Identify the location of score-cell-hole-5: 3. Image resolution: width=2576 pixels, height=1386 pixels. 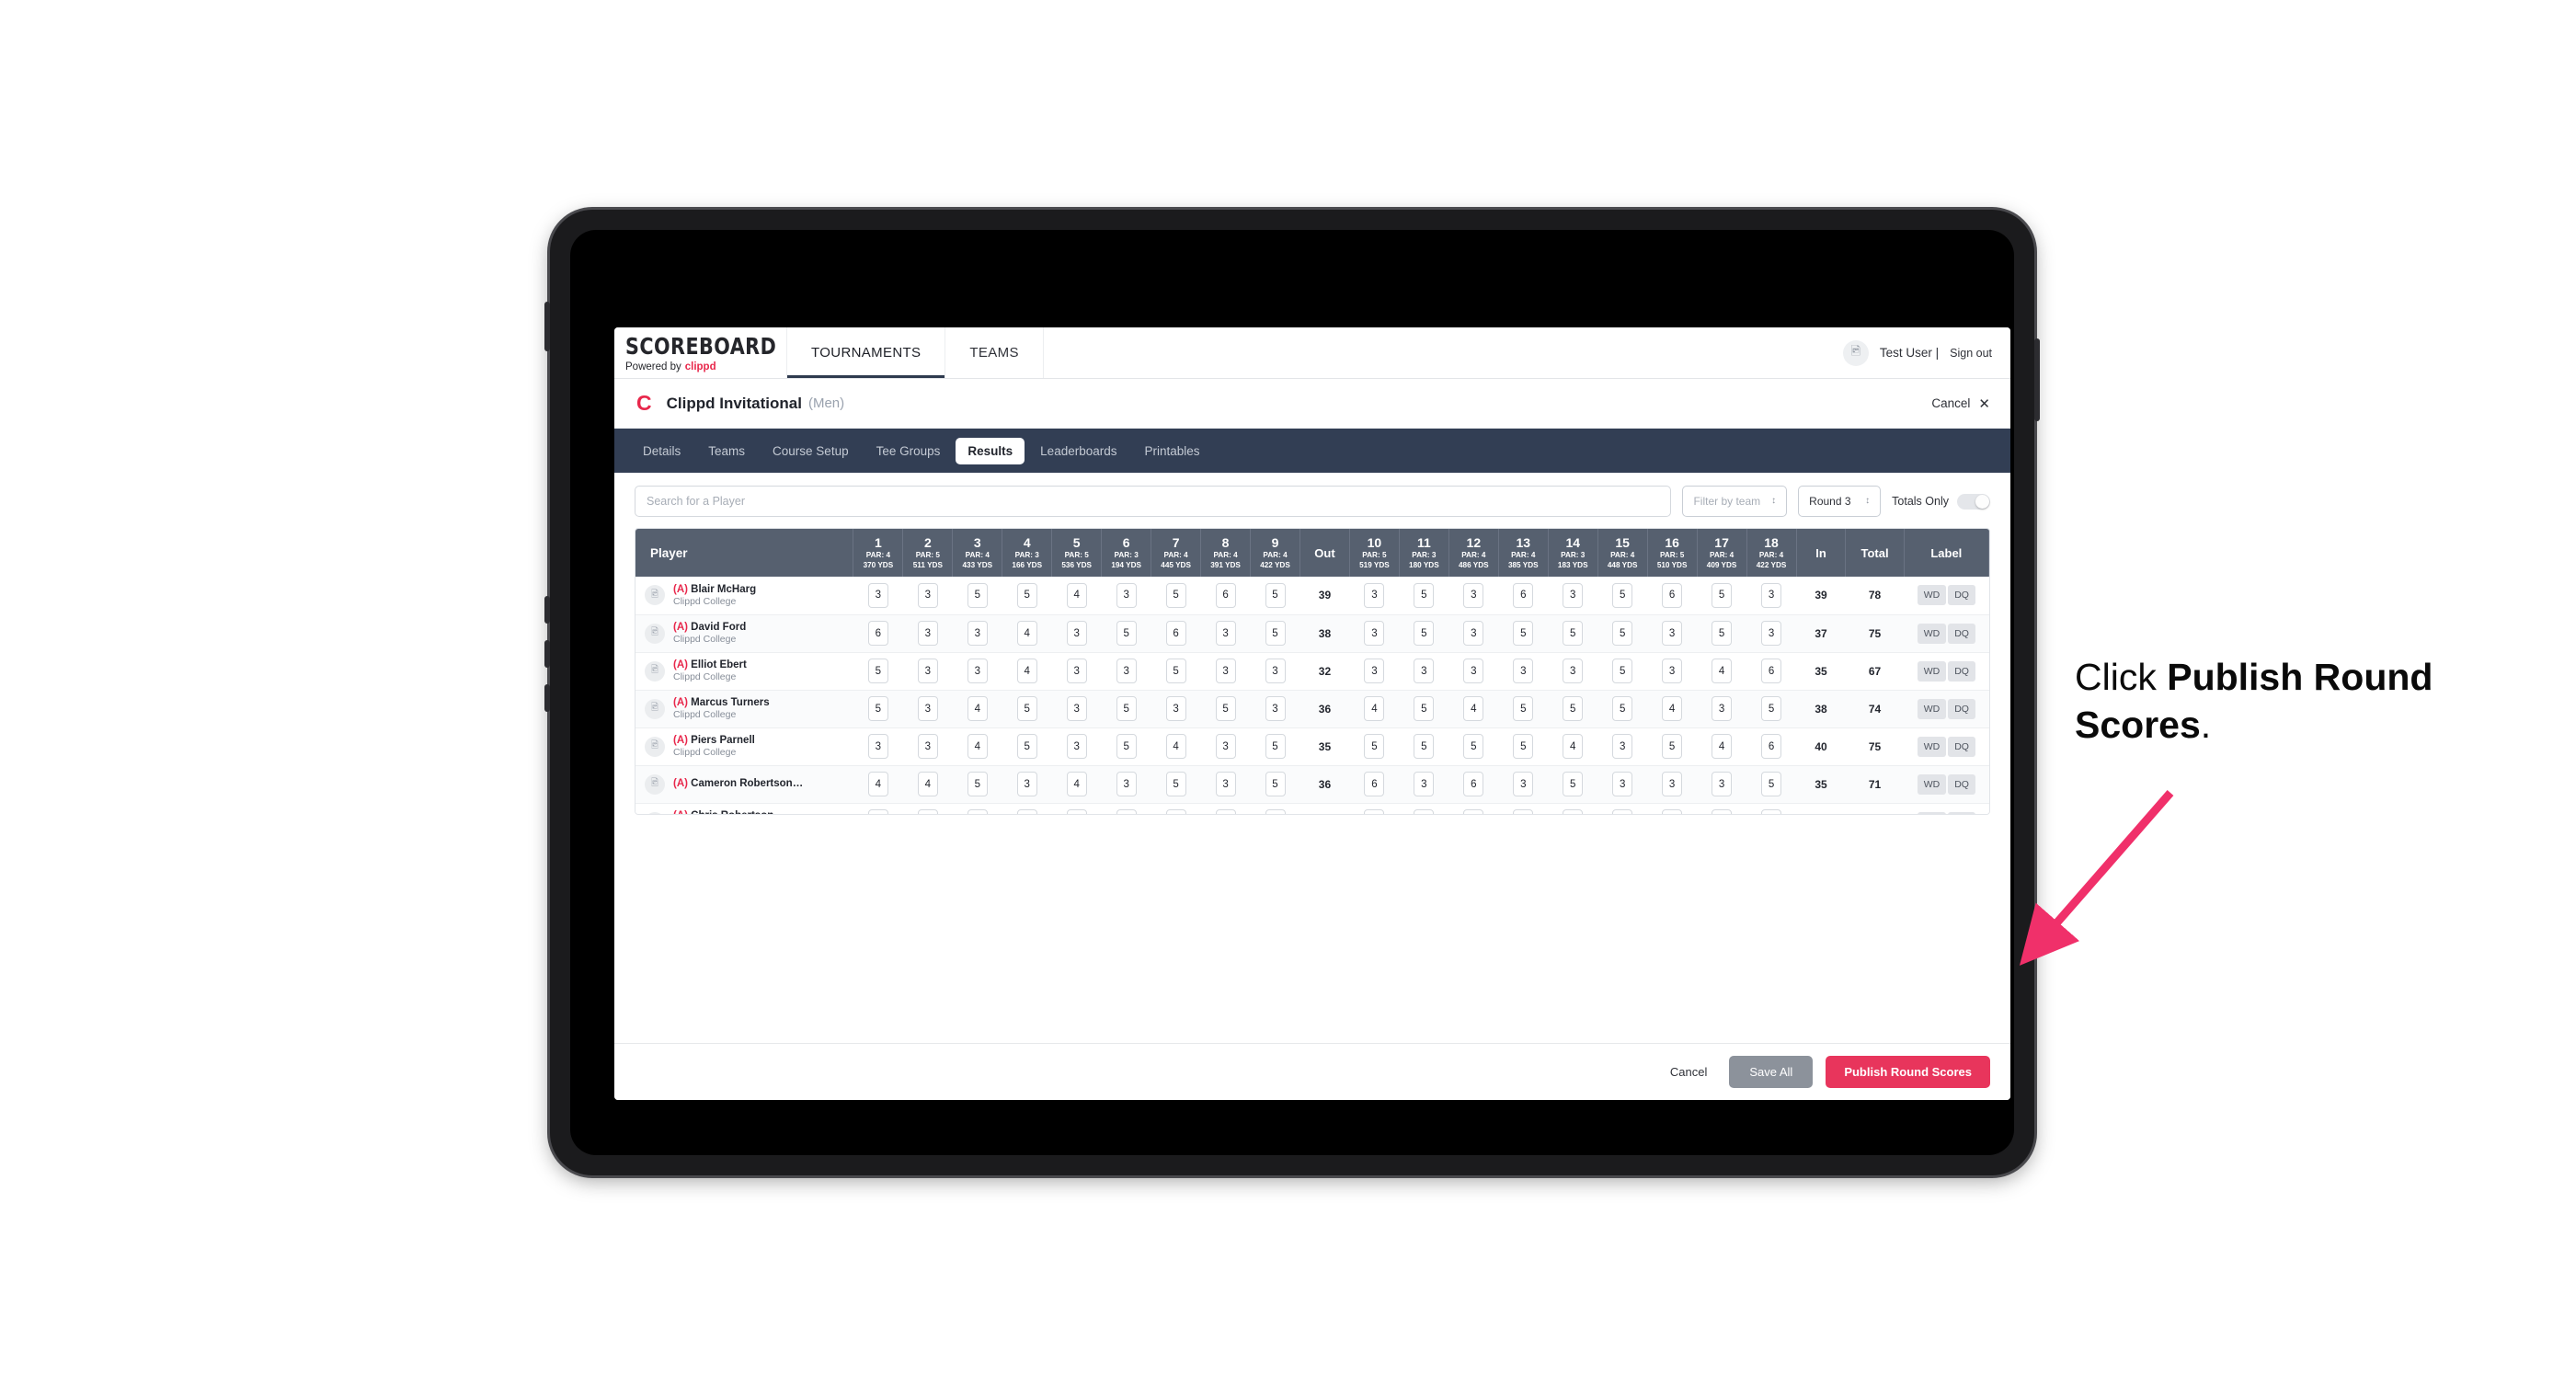
(1077, 633).